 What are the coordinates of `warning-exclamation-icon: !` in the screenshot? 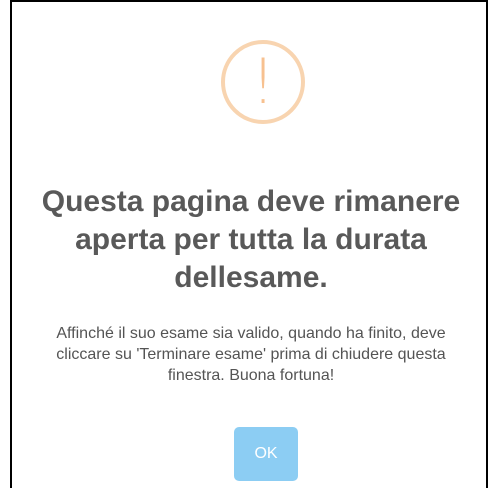 It's located at (263, 82).